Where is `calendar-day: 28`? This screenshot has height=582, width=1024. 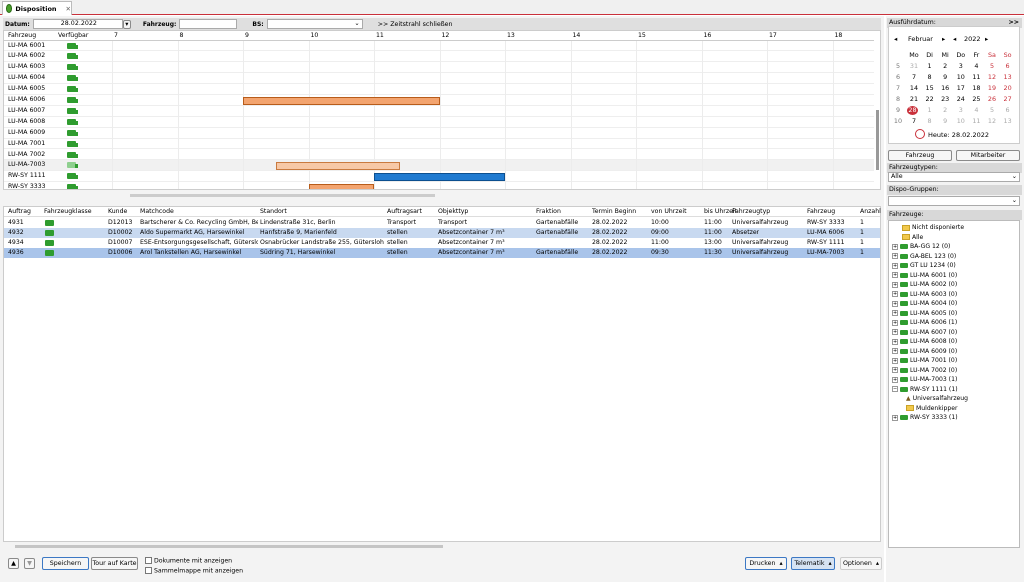
calendar-day: 28 is located at coordinates (912, 110).